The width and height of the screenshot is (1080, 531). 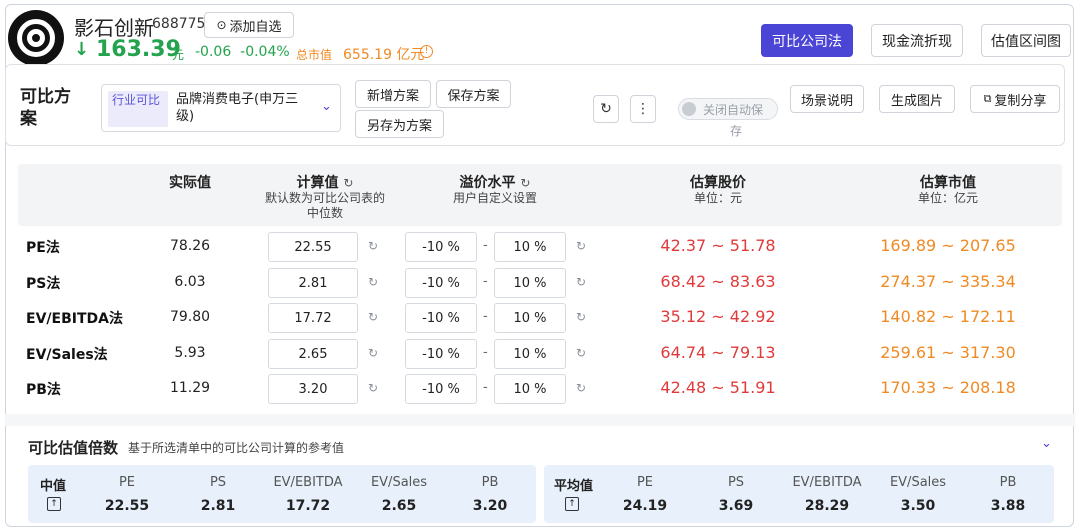 I want to click on header-calc: 计算值 ↻, so click(x=325, y=182).